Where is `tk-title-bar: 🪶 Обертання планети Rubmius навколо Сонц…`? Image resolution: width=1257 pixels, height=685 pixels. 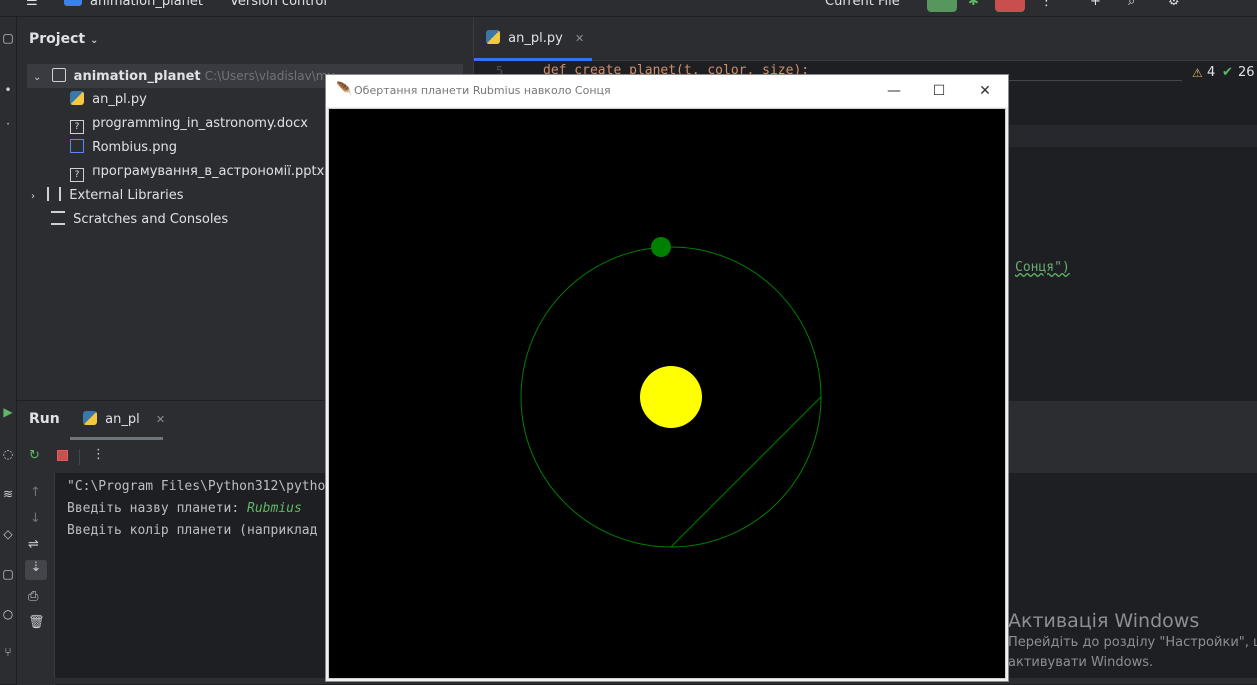
tk-title-bar: 🪶 Обертання планети Rubmius навколо Сонц… is located at coordinates (667, 91).